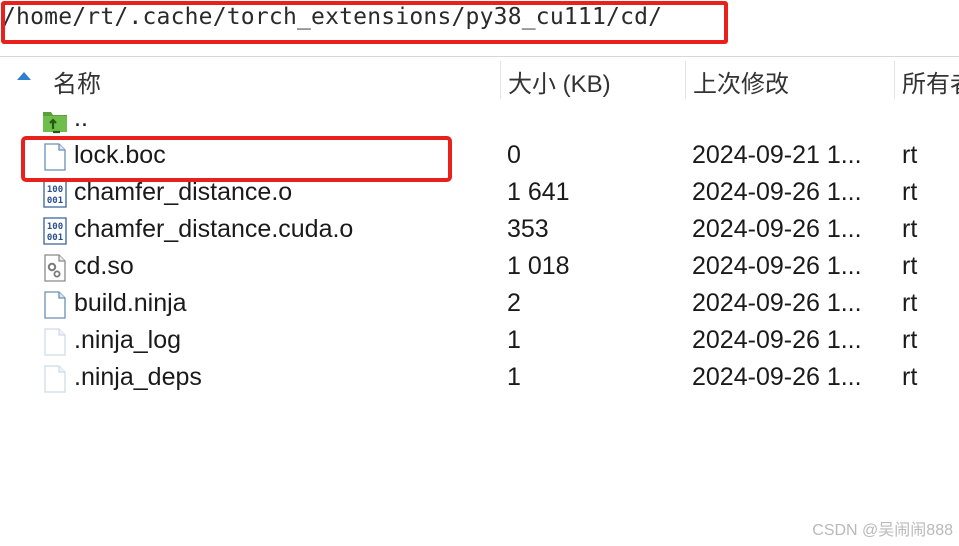 This screenshot has width=959, height=546. What do you see at coordinates (479, 341) in the screenshot?
I see `file-row: .ninja_log 1 2024-09-26 1... rt` at bounding box center [479, 341].